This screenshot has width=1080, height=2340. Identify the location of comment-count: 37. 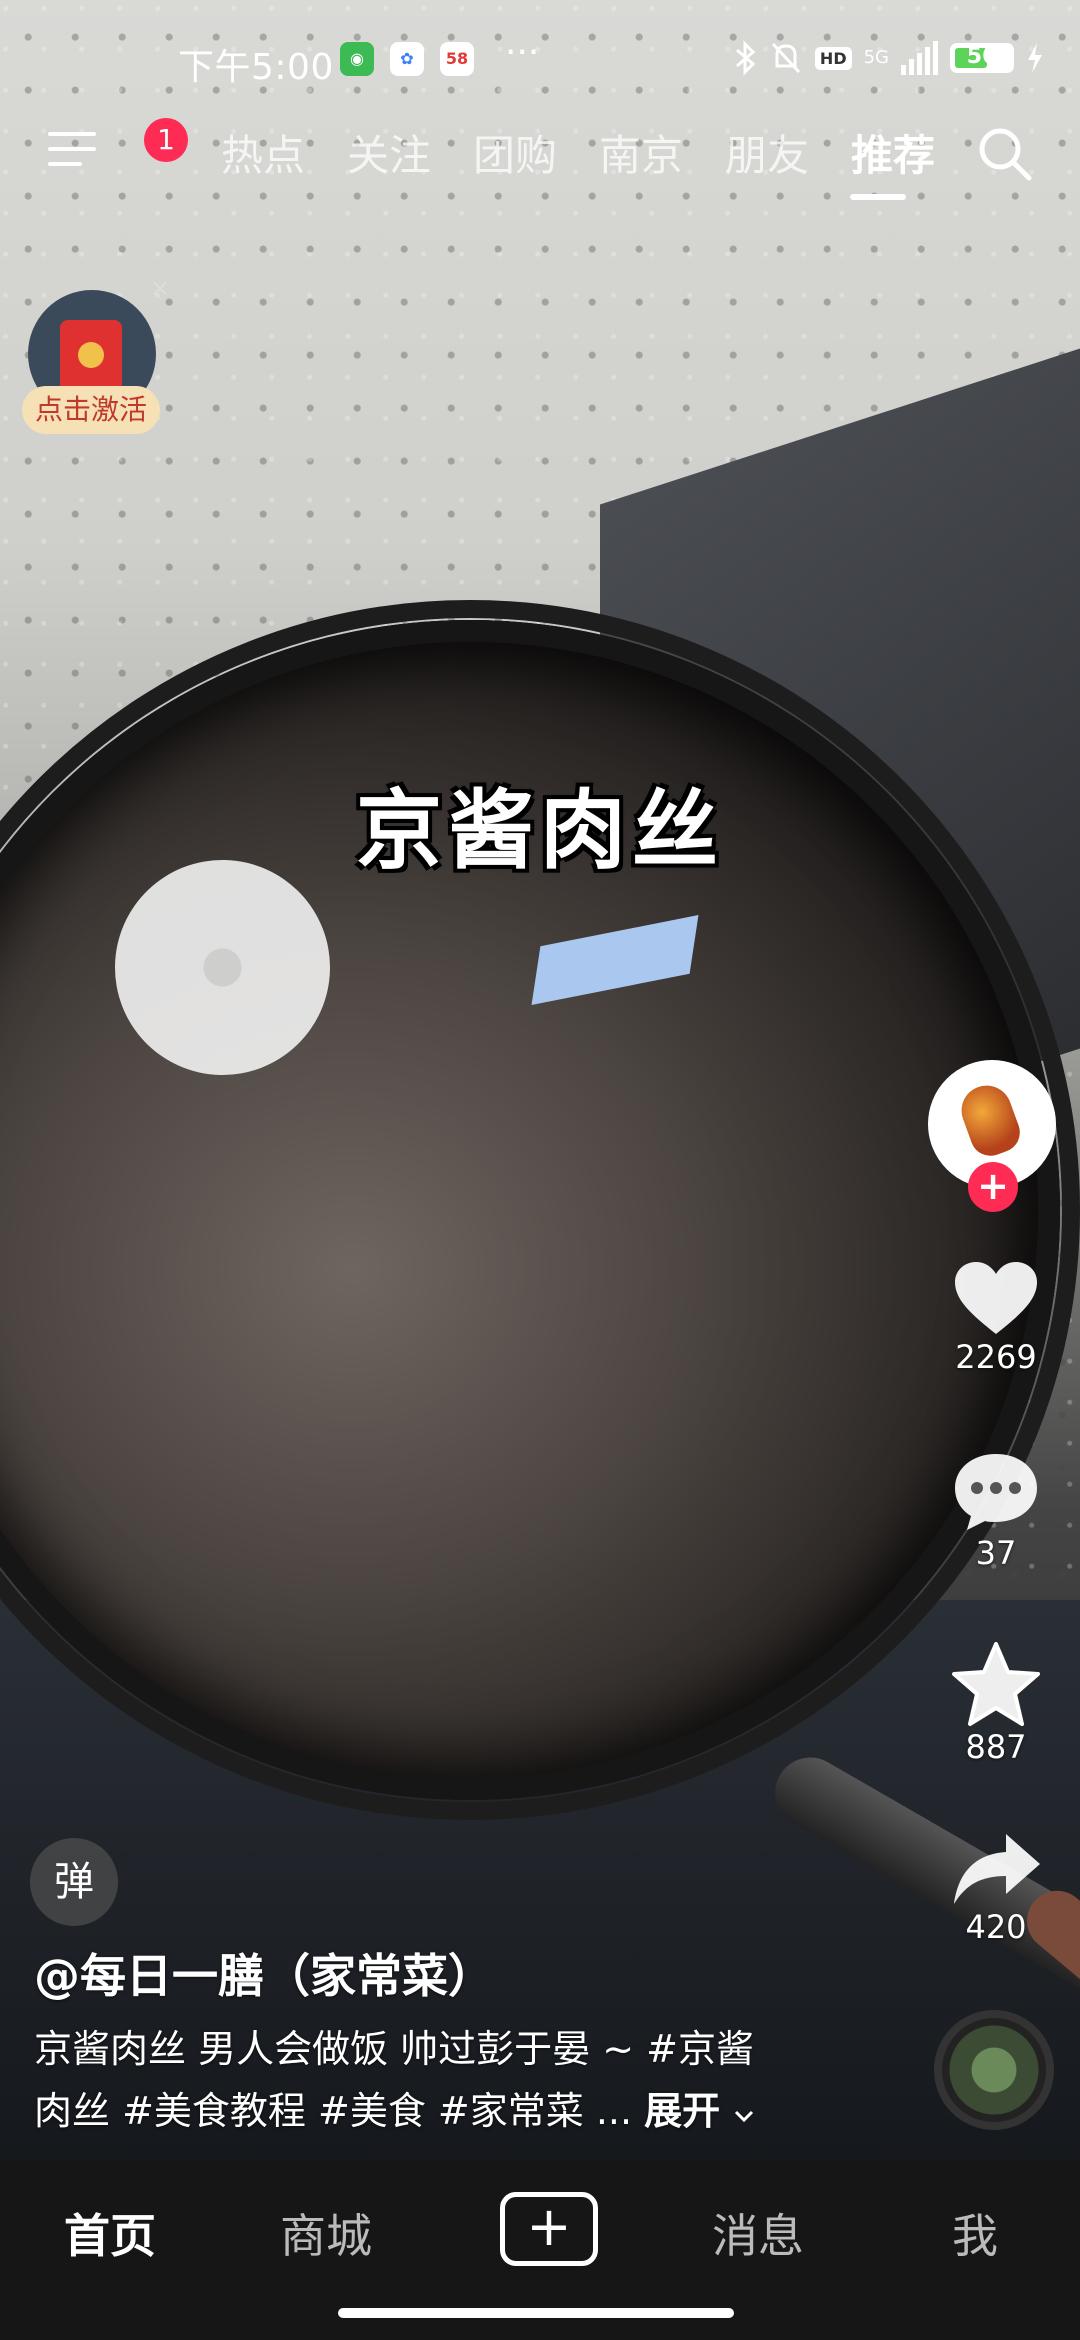
(996, 1553).